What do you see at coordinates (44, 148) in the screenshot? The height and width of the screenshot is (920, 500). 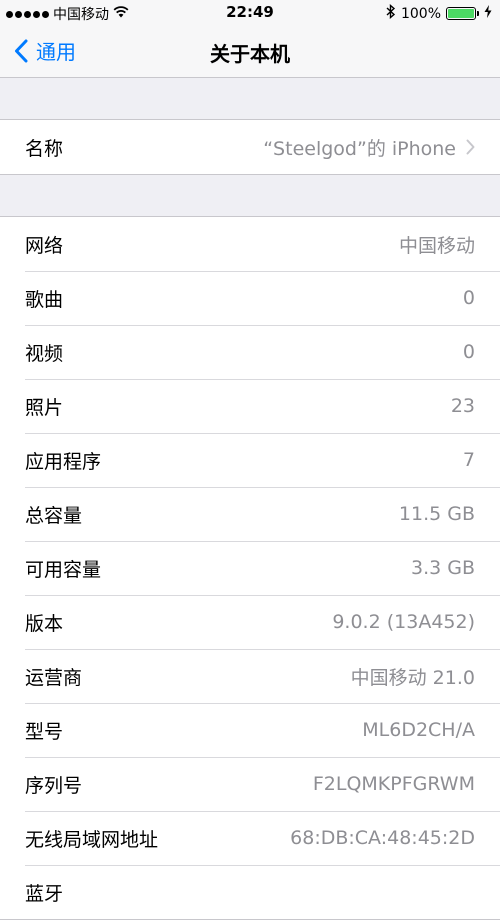 I see `name-label: 名称` at bounding box center [44, 148].